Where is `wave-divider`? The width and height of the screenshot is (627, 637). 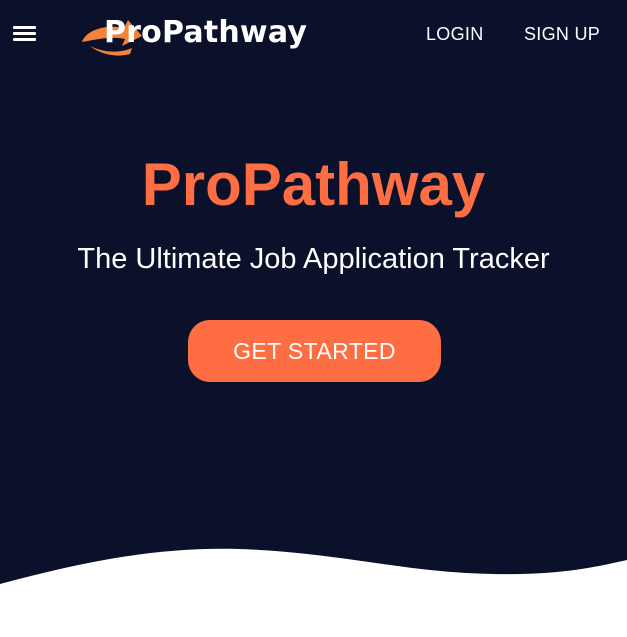
wave-divider is located at coordinates (313, 592).